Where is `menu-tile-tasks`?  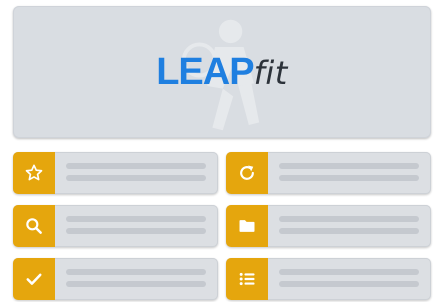
menu-tile-tasks is located at coordinates (115, 279).